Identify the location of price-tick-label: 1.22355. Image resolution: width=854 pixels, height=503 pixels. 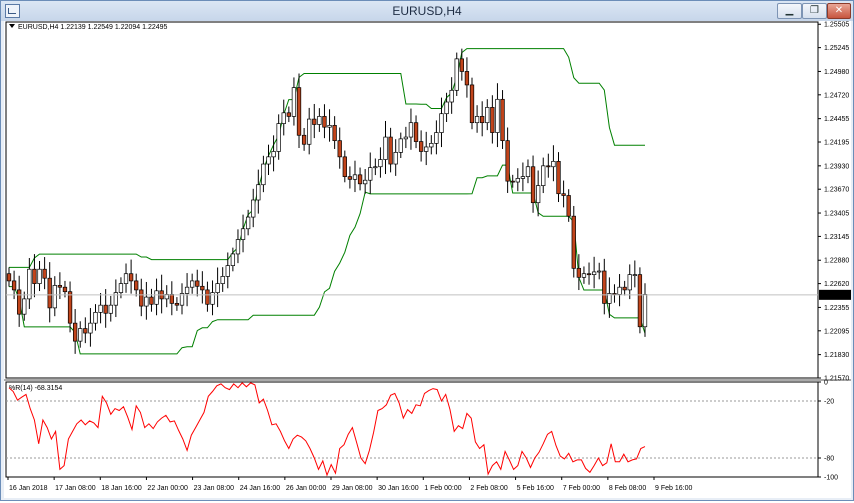
(836, 308).